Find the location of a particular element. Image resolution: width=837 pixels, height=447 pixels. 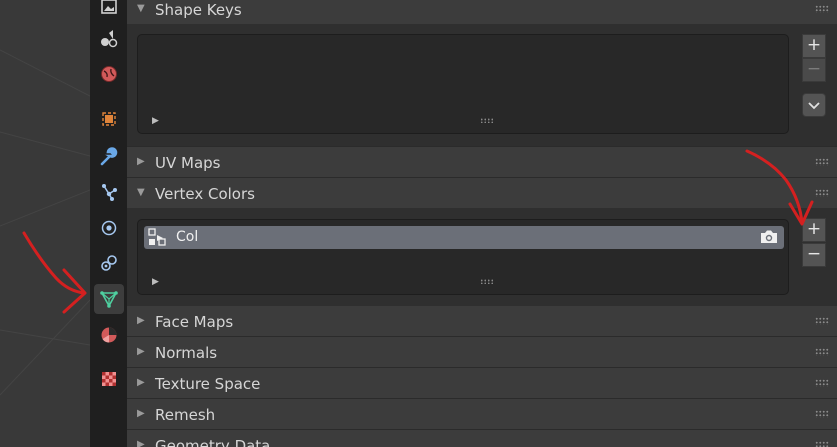

camera-icon is located at coordinates (769, 237).